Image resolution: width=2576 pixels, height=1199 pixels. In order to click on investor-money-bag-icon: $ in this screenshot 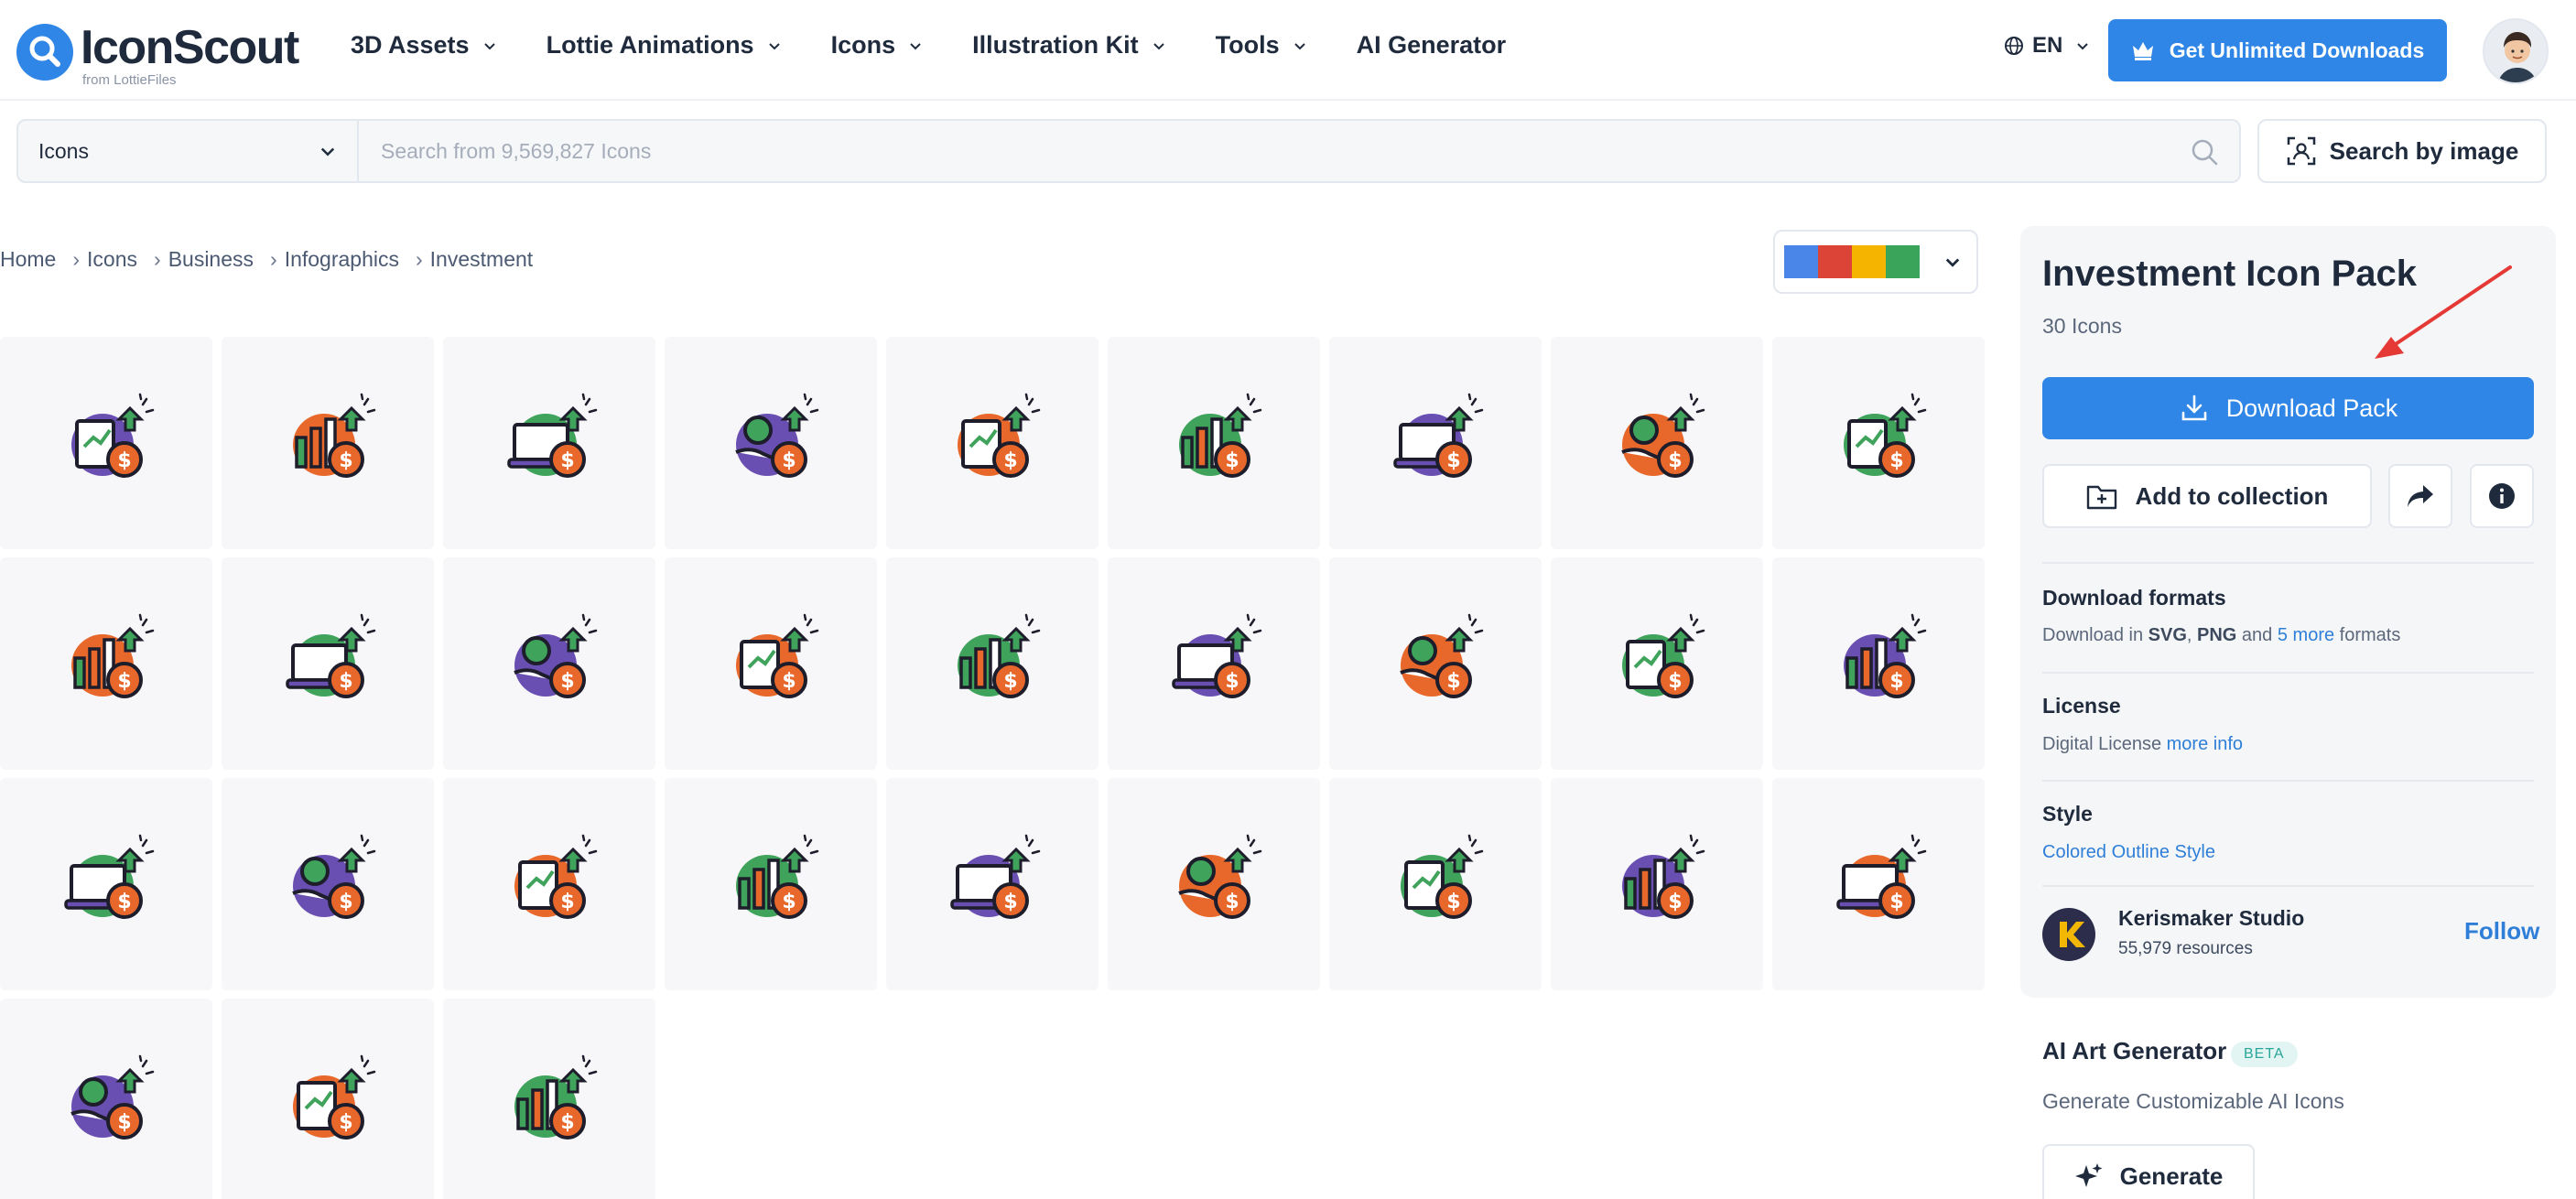, I will do `click(1442, 656)`.